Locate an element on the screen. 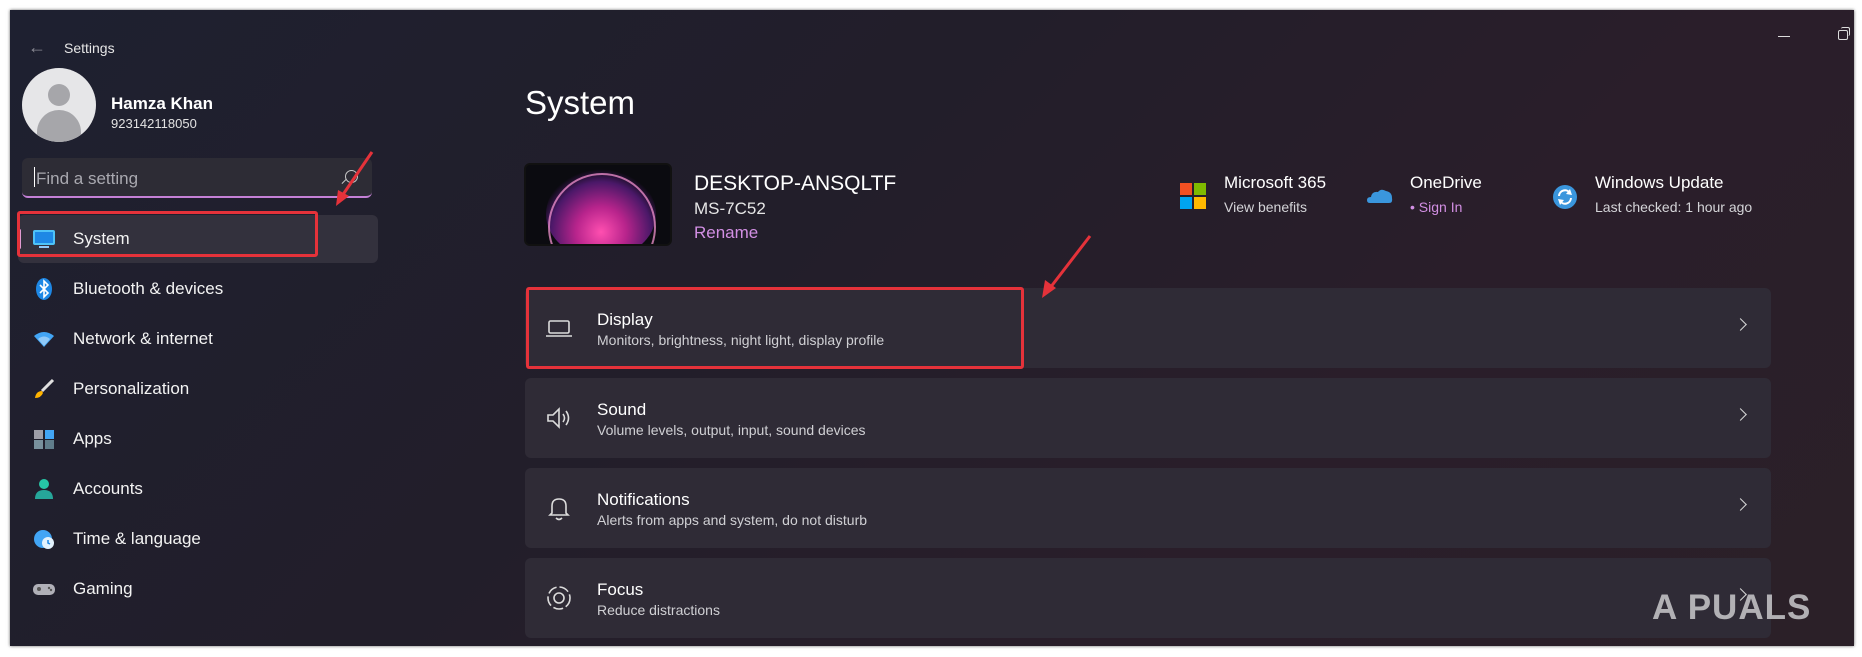 This screenshot has height=657, width=1862. person-icon is located at coordinates (44, 489).